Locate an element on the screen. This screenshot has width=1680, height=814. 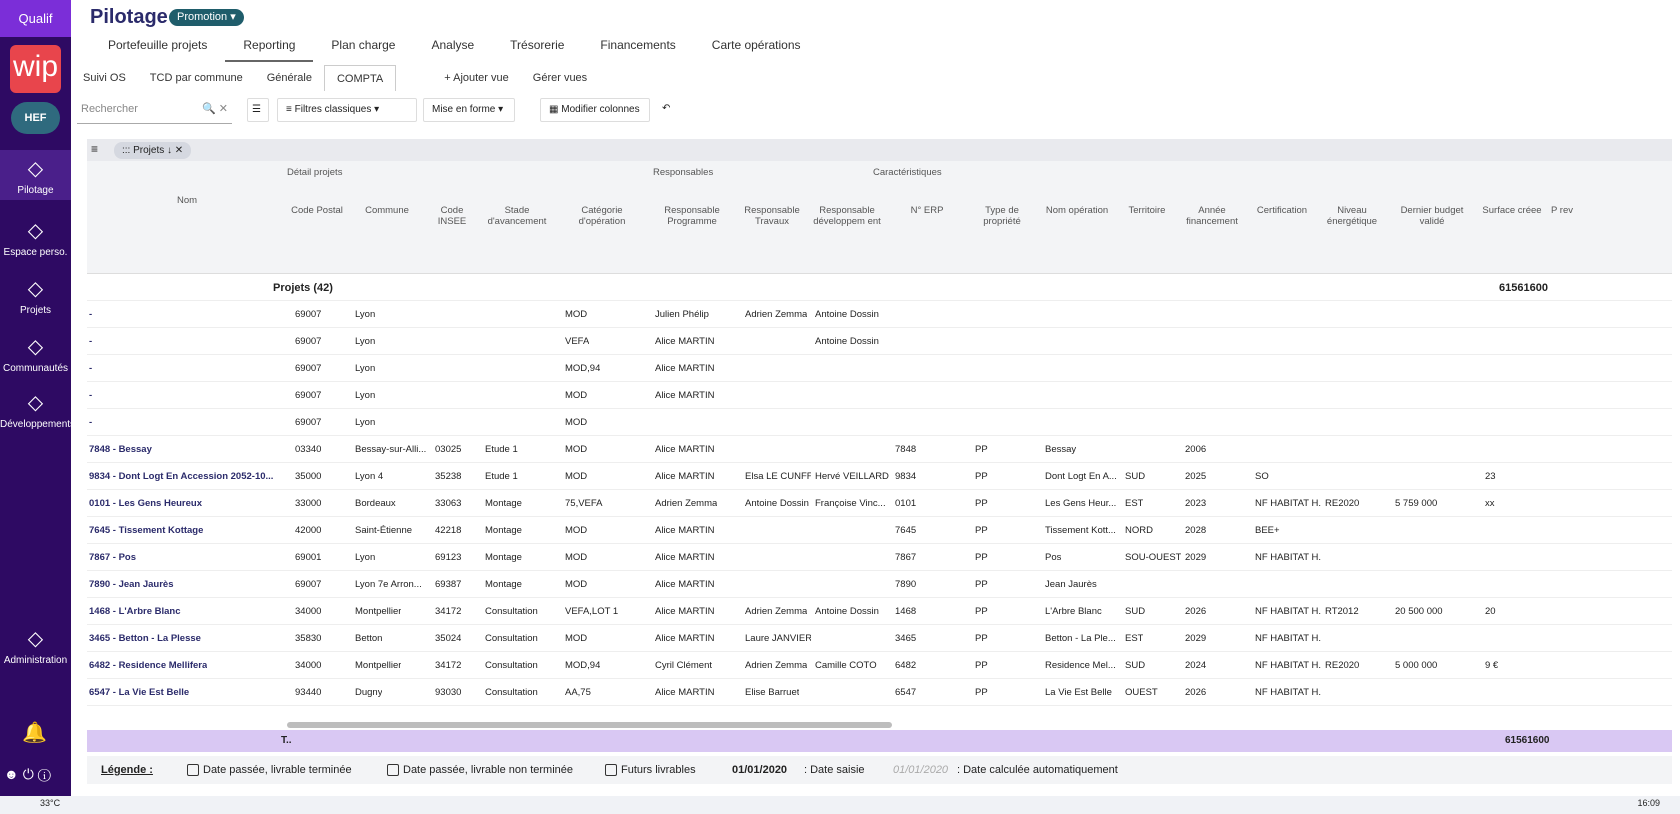
search-icon: 🔍 ✕ is located at coordinates (215, 108).